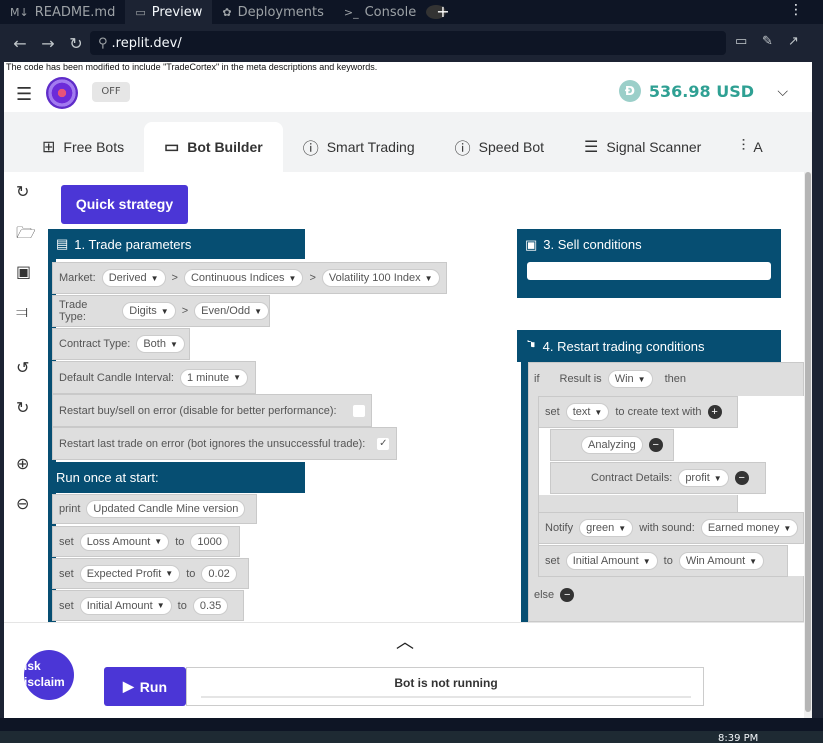  What do you see at coordinates (20, 43) in the screenshot?
I see `back-icon: ←` at bounding box center [20, 43].